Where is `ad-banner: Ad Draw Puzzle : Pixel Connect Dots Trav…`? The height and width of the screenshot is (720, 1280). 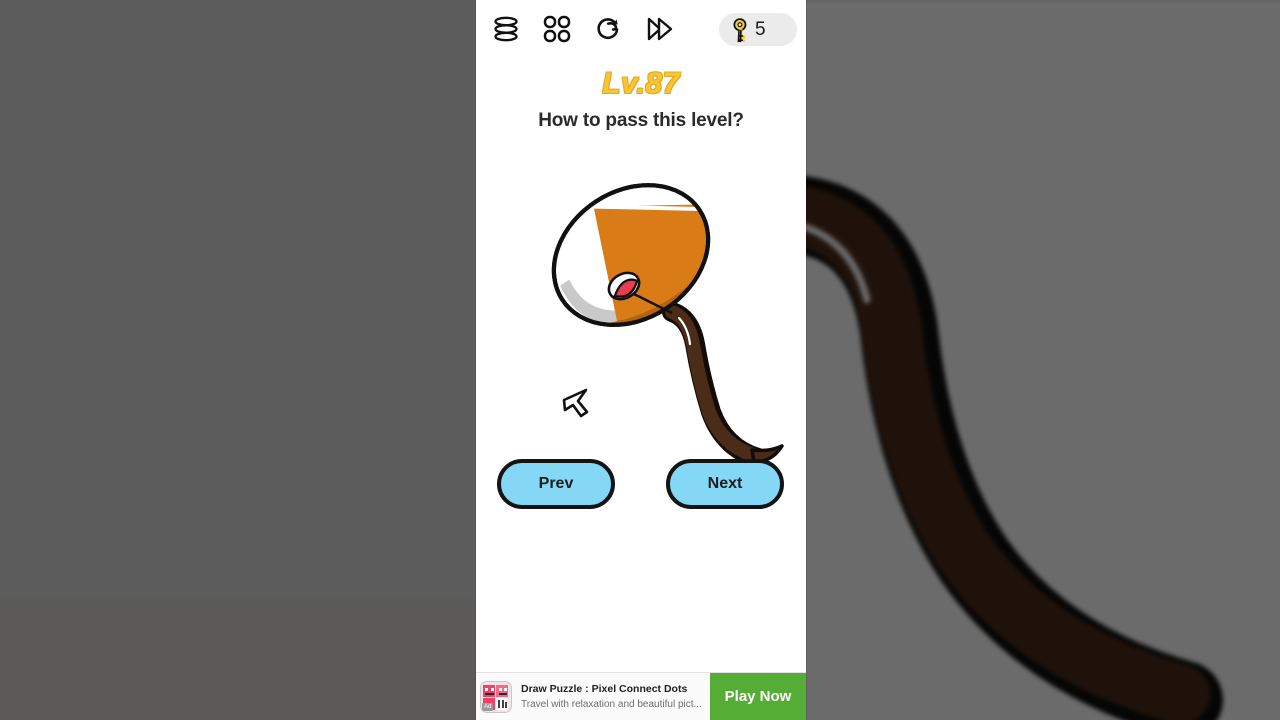
ad-banner: Ad Draw Puzzle : Pixel Connect Dots Trav… is located at coordinates (641, 696).